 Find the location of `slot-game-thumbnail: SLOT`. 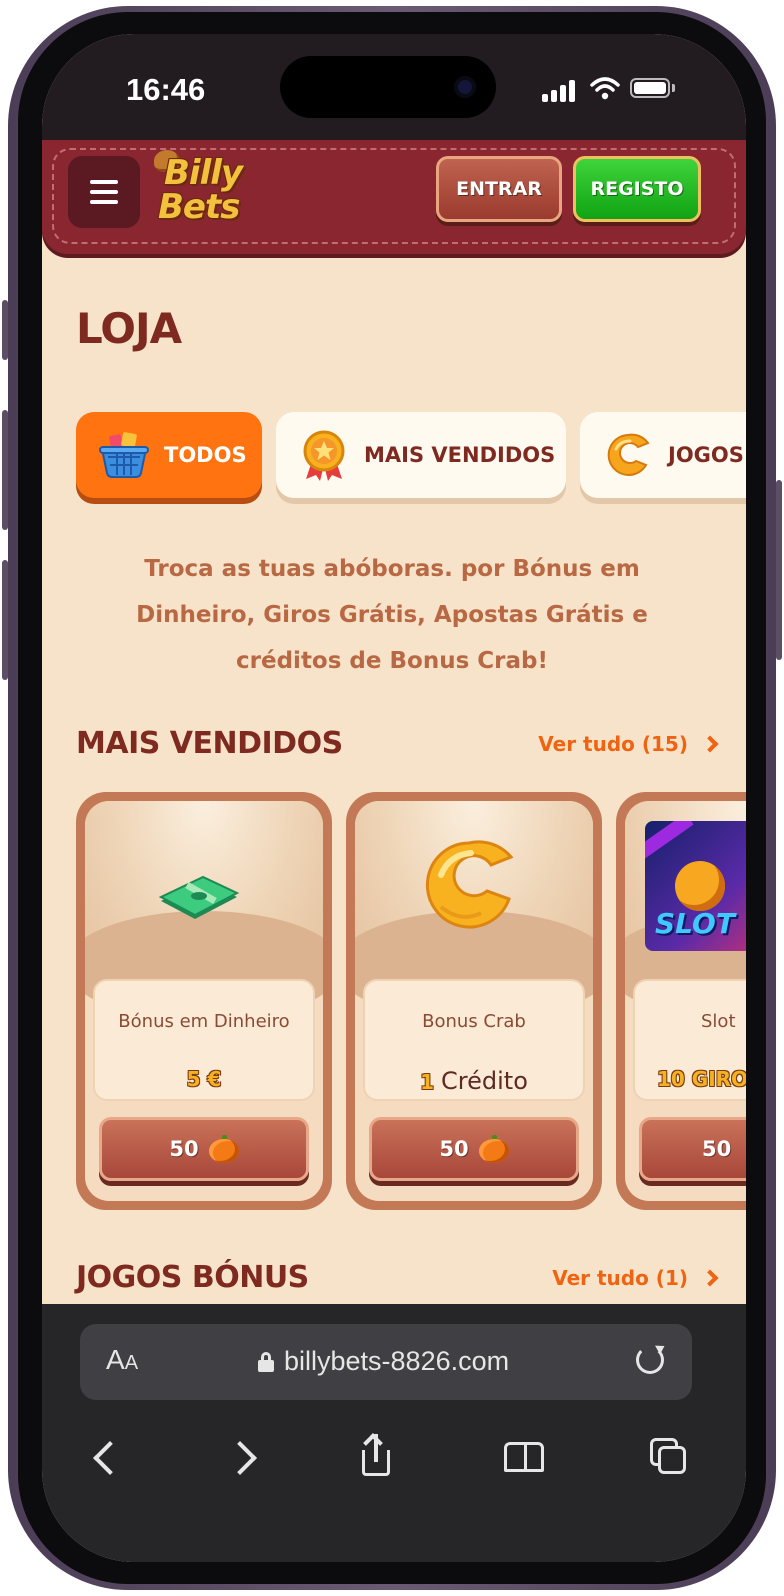

slot-game-thumbnail: SLOT is located at coordinates (695, 886).